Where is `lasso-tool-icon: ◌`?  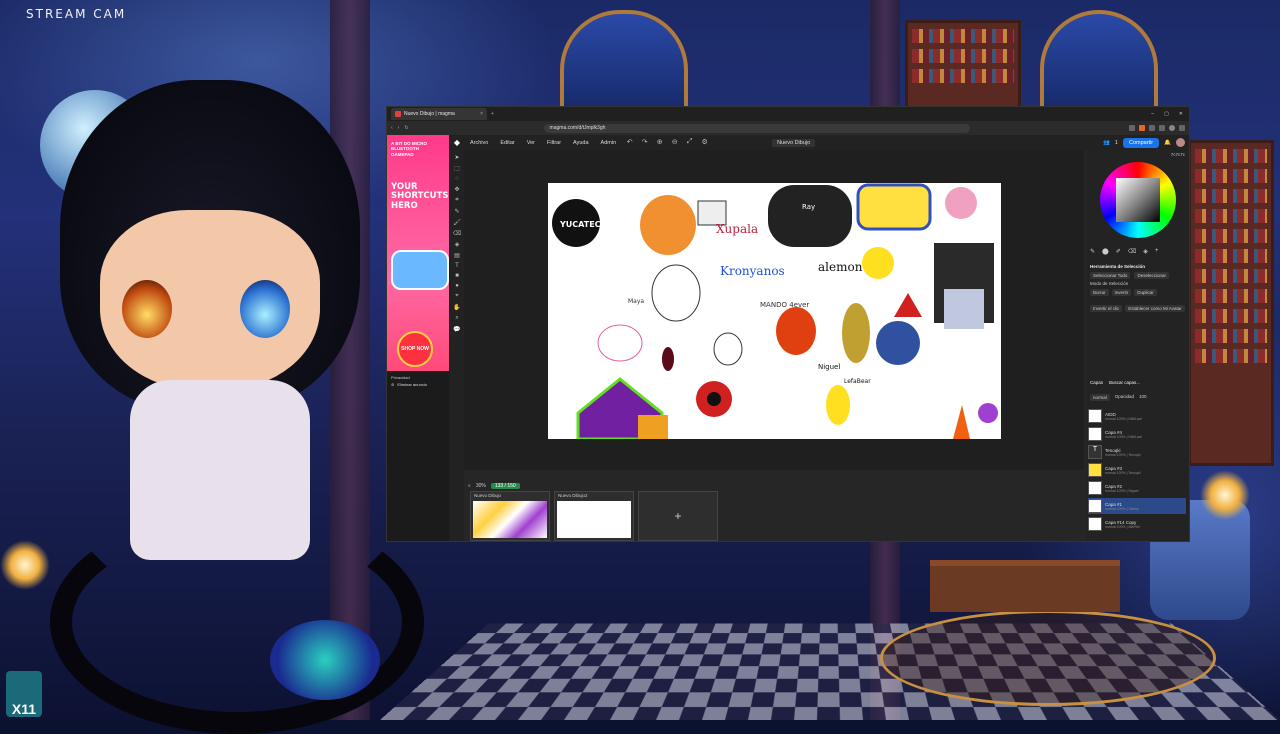 lasso-tool-icon: ◌ is located at coordinates (457, 179).